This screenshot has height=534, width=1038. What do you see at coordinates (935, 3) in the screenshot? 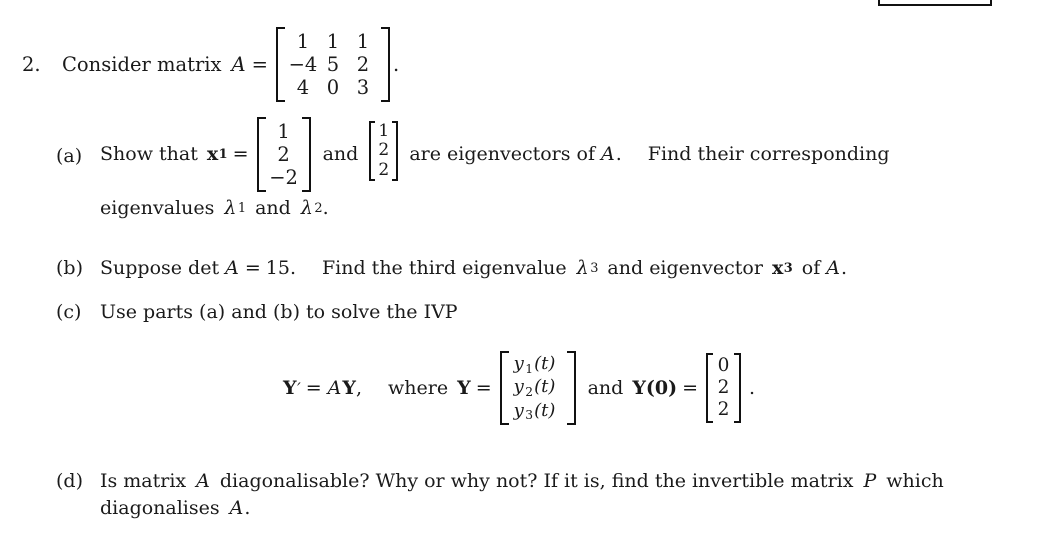
I see `cropped-box-artifact` at bounding box center [935, 3].